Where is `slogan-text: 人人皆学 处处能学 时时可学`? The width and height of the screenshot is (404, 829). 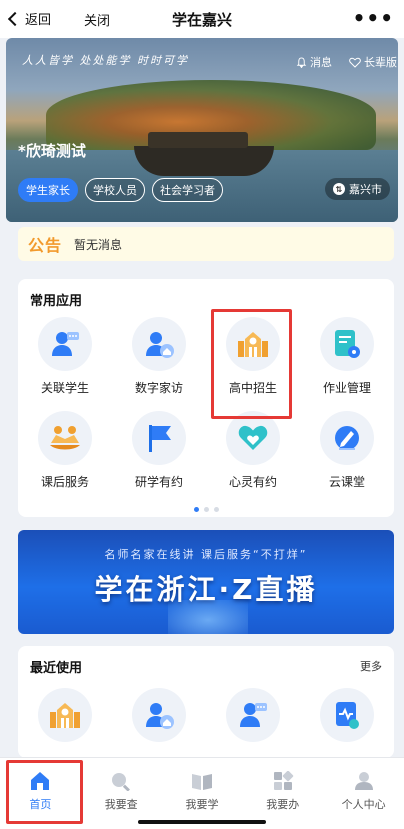
slogan-text: 人人皆学 处处能学 时时可学 is located at coordinates (105, 60).